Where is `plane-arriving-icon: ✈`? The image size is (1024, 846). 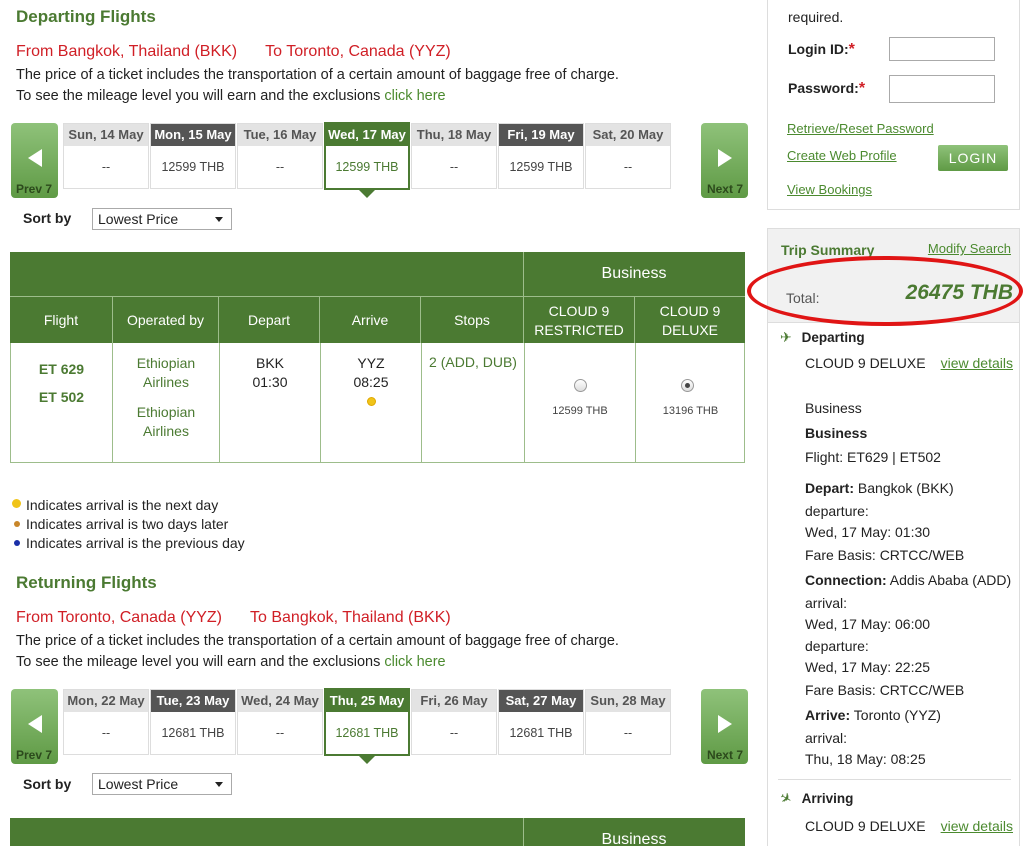
plane-arriving-icon: ✈ is located at coordinates (786, 798).